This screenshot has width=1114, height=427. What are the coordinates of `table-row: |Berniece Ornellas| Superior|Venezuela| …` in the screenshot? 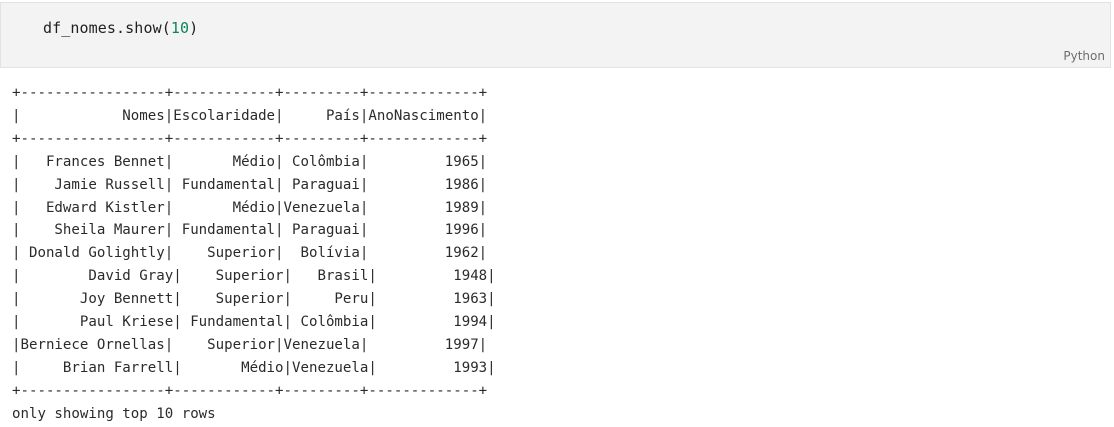 It's located at (250, 344).